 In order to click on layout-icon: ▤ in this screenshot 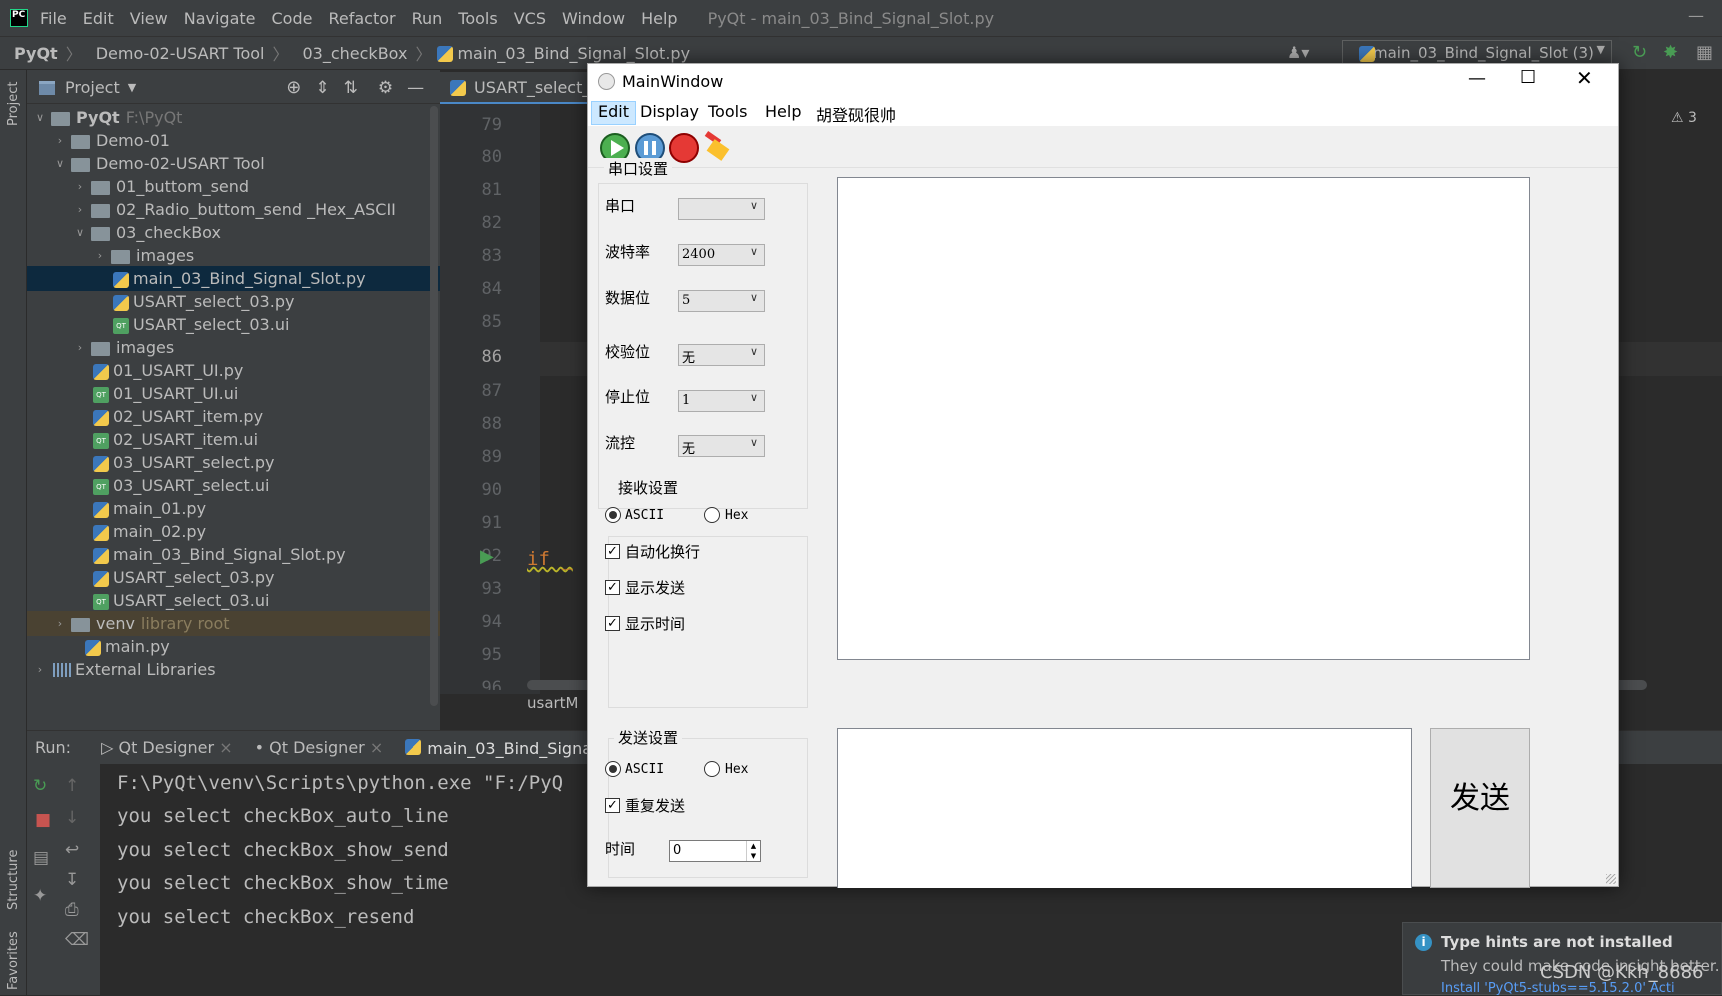, I will do `click(41, 858)`.